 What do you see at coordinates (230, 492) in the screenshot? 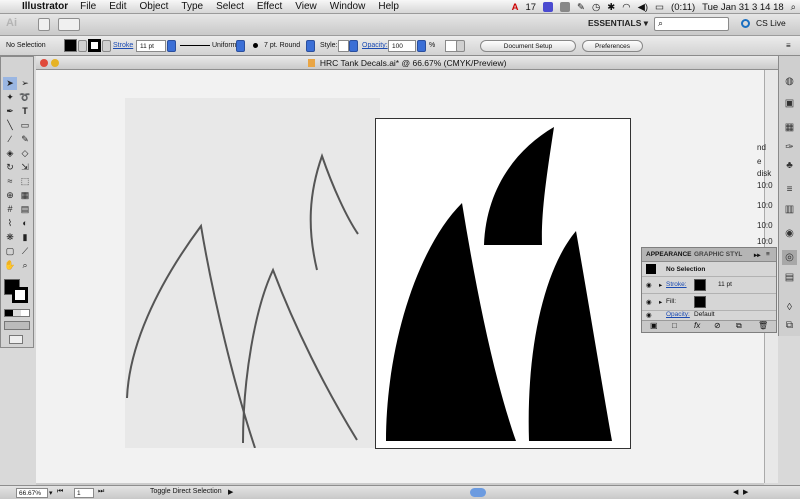
I see `status-menu-arrow: ▶` at bounding box center [230, 492].